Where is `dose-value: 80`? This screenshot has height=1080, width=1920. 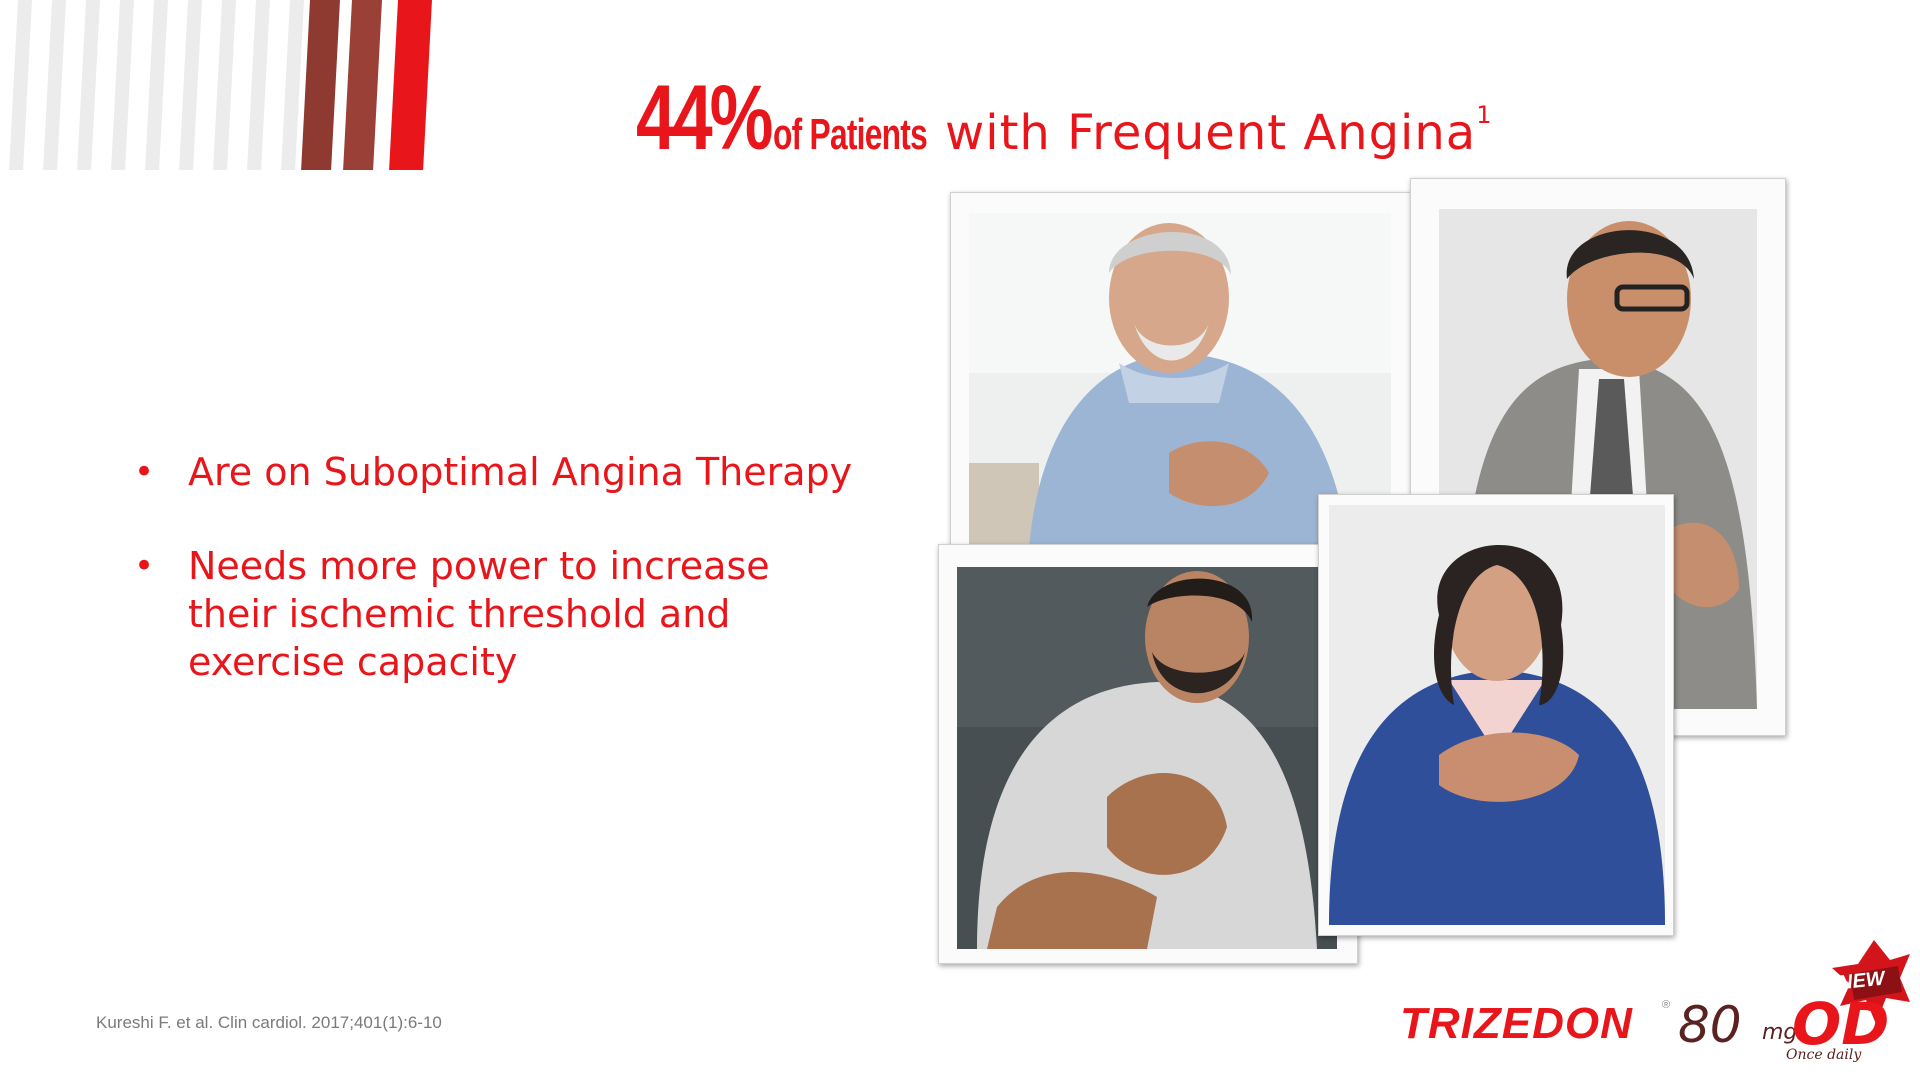 dose-value: 80 is located at coordinates (1710, 1025).